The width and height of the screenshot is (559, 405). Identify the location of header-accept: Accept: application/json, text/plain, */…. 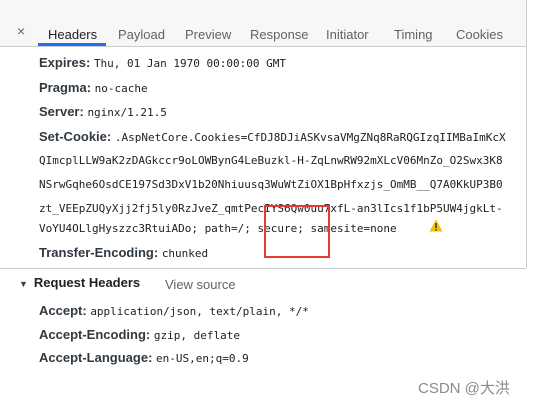
(174, 311).